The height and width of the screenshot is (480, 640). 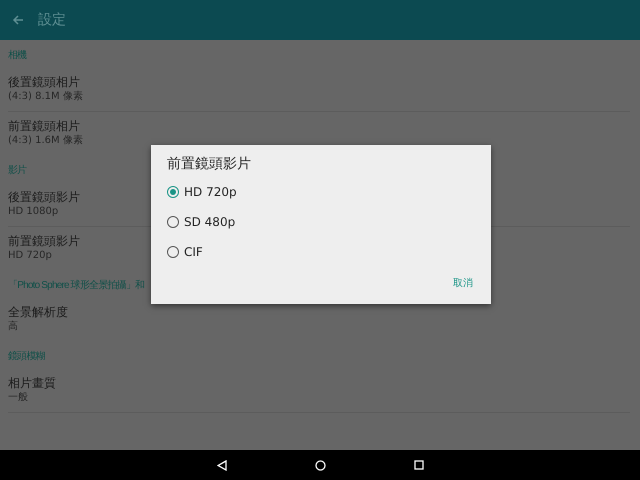 What do you see at coordinates (52, 20) in the screenshot?
I see `screen-title: 設定` at bounding box center [52, 20].